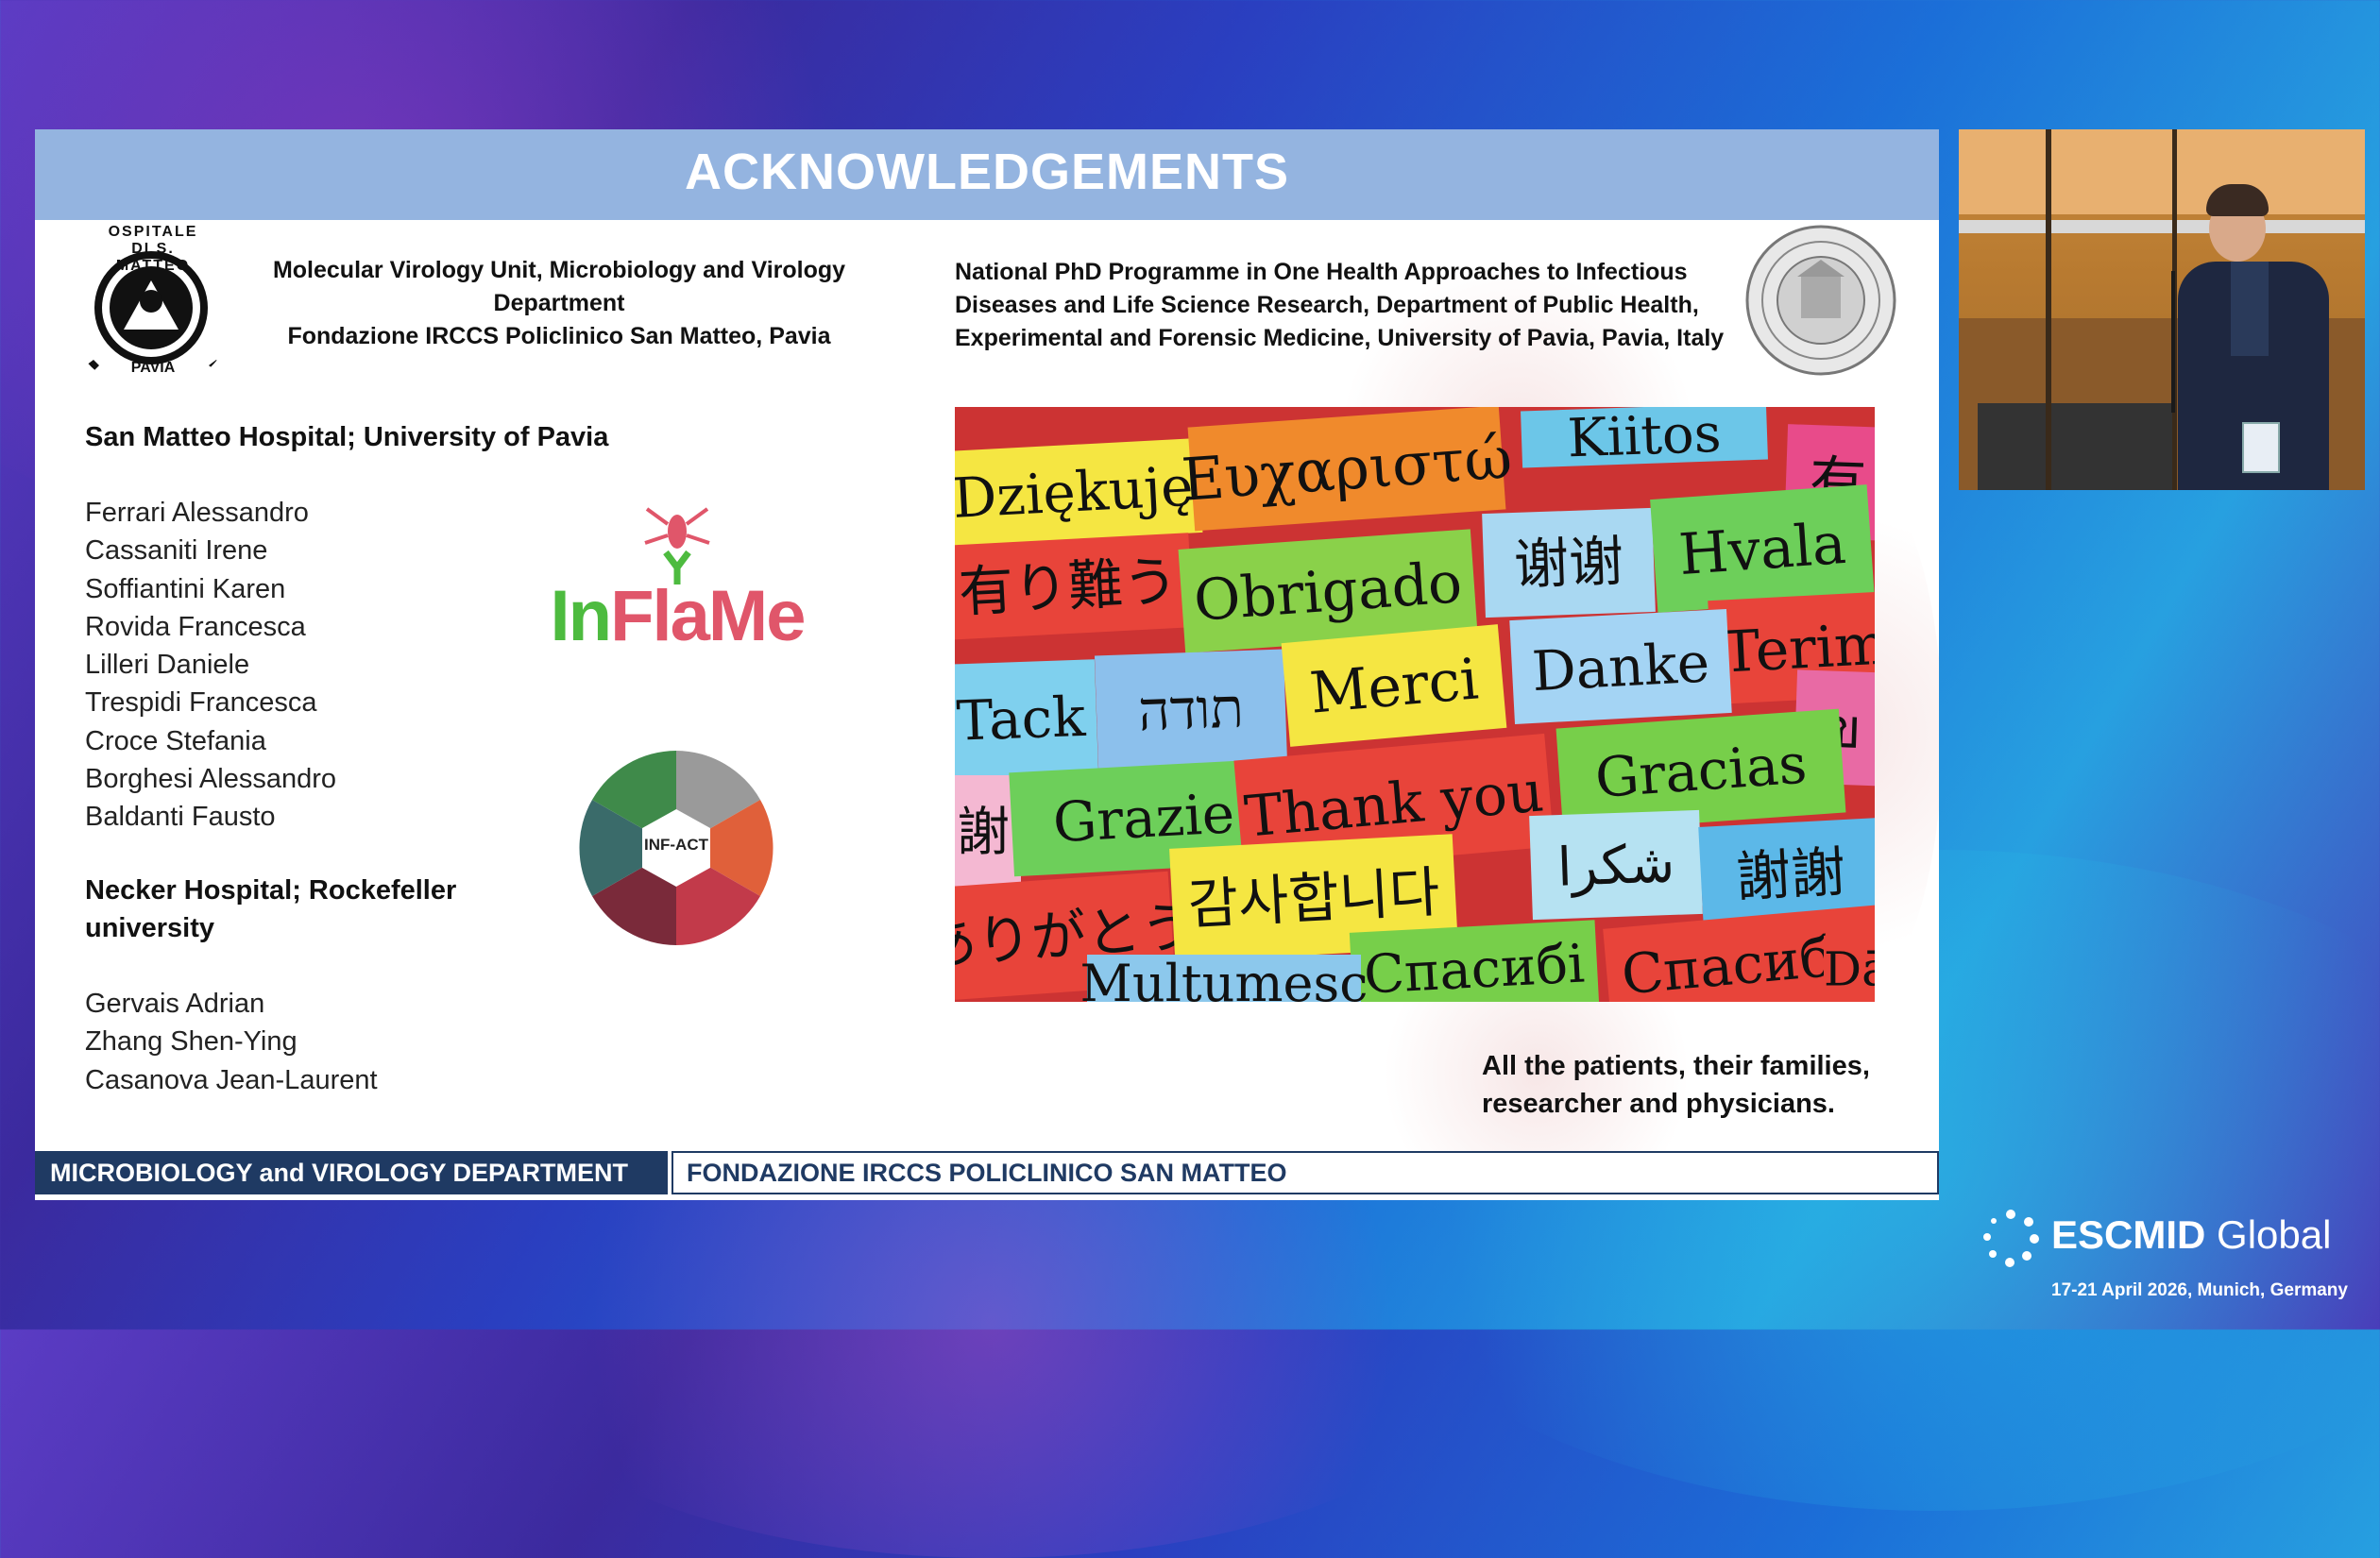 Image resolution: width=2380 pixels, height=1558 pixels. I want to click on word-text: Hvala, so click(1761, 549).